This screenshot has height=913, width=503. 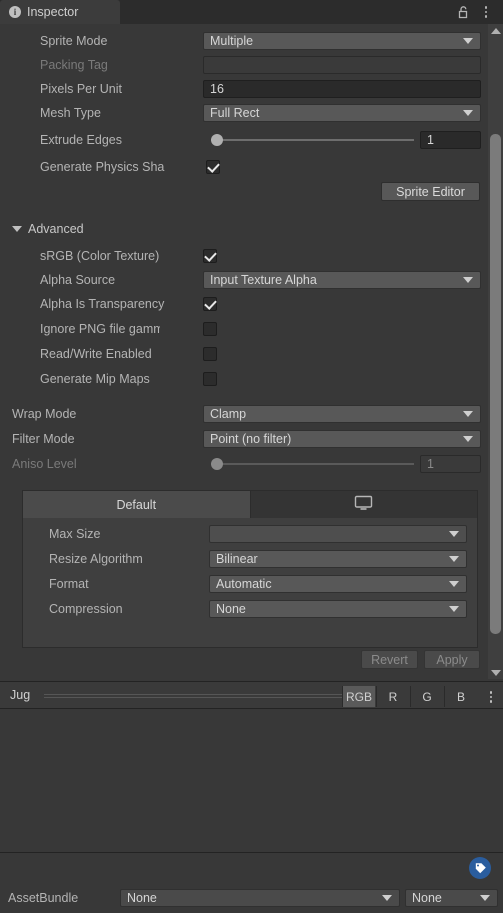 I want to click on label-packing-tag: Packing Tag, so click(x=74, y=65).